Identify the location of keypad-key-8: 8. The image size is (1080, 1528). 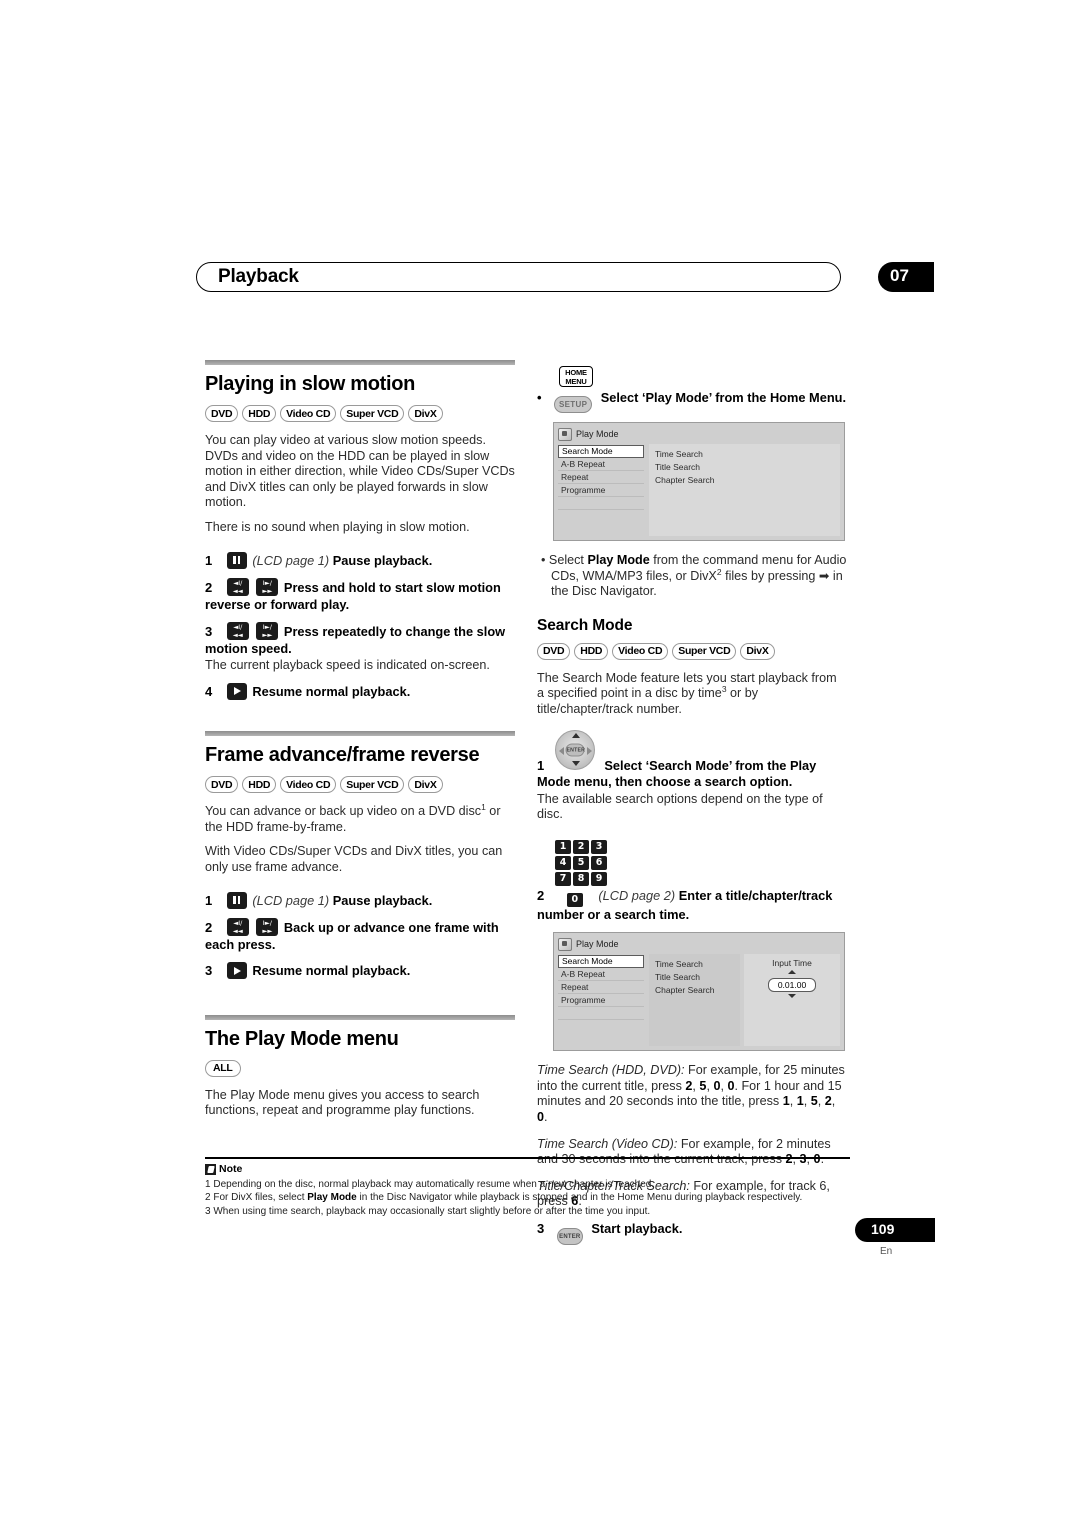
(581, 878).